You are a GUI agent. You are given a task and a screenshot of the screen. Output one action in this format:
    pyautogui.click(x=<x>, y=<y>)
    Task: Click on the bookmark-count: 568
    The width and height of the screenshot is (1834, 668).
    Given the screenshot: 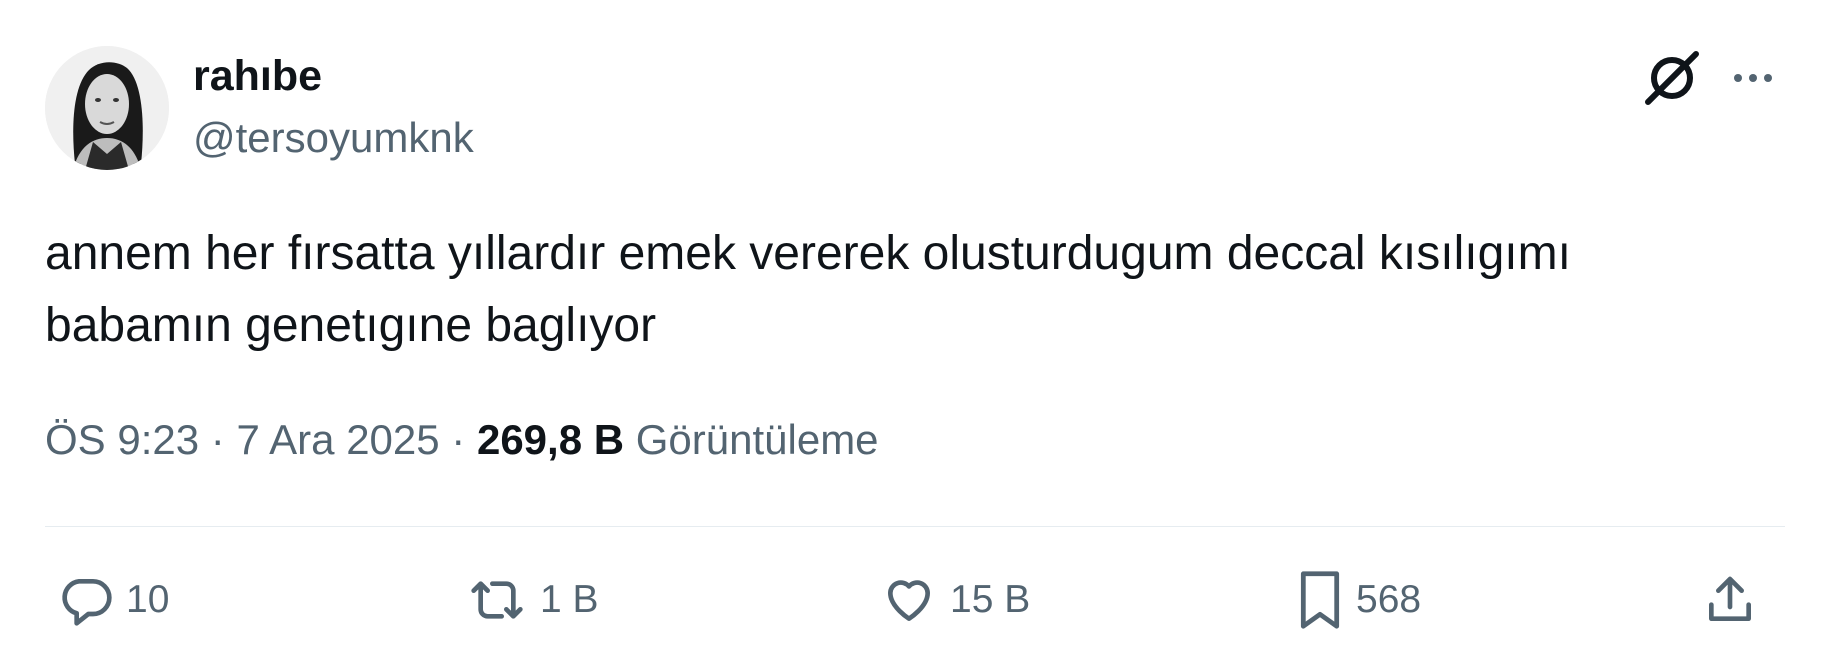 What is the action you would take?
    pyautogui.click(x=1389, y=599)
    